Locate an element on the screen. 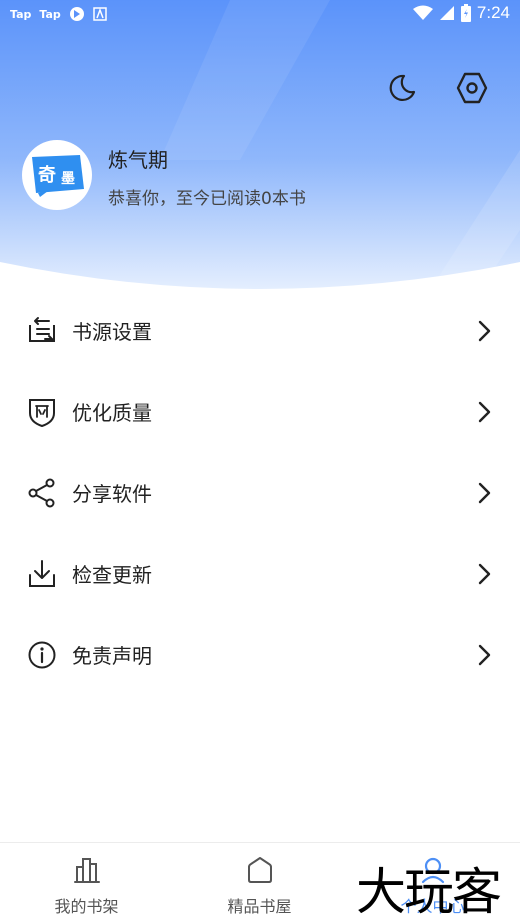  status-bar: Tap Tap 7:24 is located at coordinates (260, 14).